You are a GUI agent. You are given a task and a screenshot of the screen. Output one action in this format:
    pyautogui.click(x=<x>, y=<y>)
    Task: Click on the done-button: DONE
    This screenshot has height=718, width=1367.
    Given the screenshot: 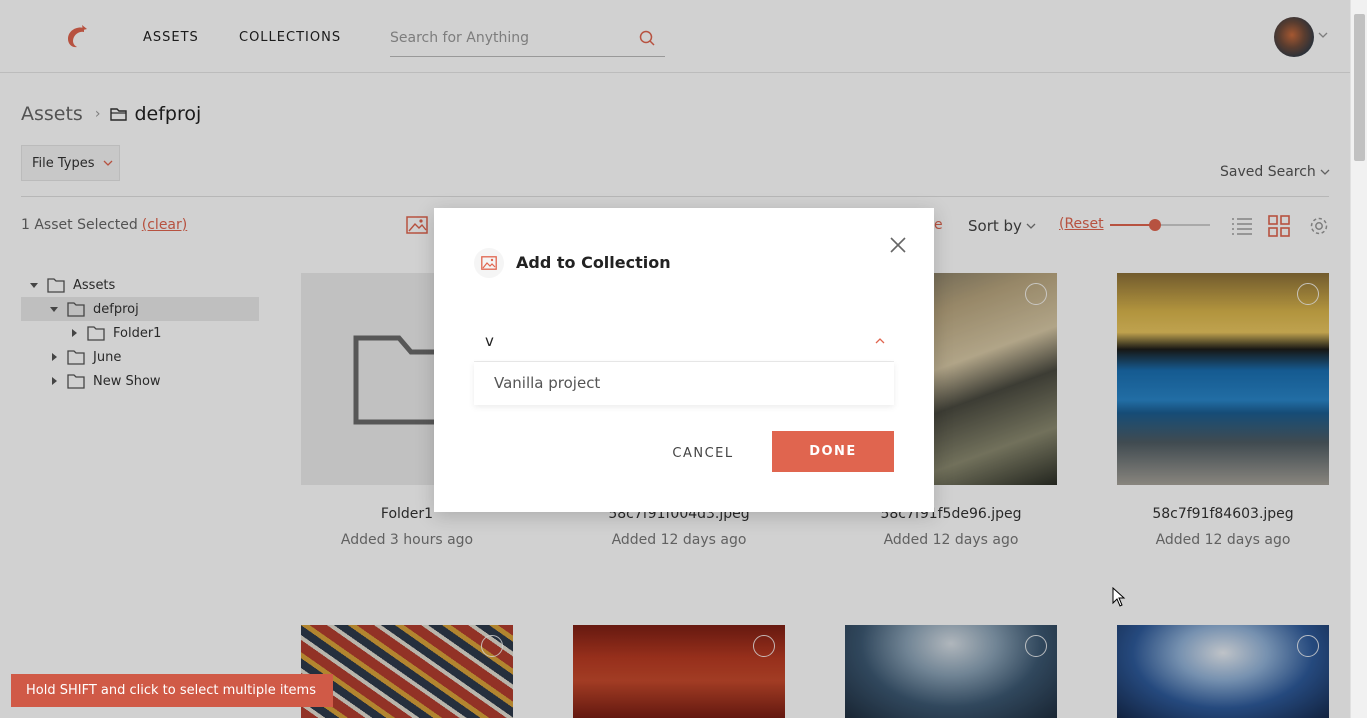 What is the action you would take?
    pyautogui.click(x=833, y=451)
    